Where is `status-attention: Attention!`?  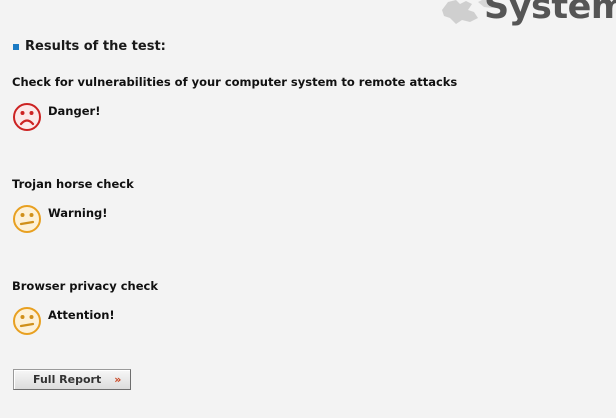
status-attention: Attention! is located at coordinates (81, 315).